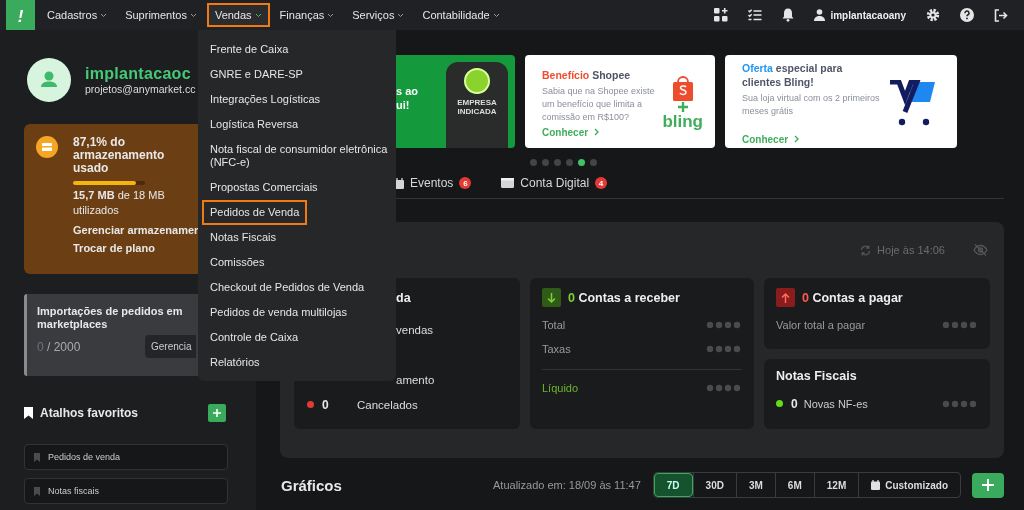  Describe the element at coordinates (255, 212) in the screenshot. I see `menu-item: Pedidos de Venda` at that location.